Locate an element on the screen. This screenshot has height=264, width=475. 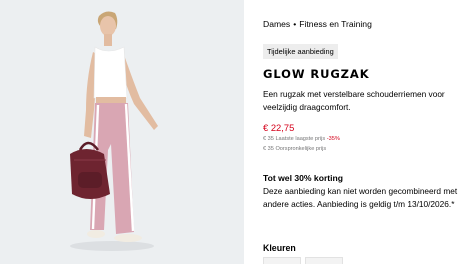
breadcrumb-link-dames: Dames is located at coordinates (276, 24).